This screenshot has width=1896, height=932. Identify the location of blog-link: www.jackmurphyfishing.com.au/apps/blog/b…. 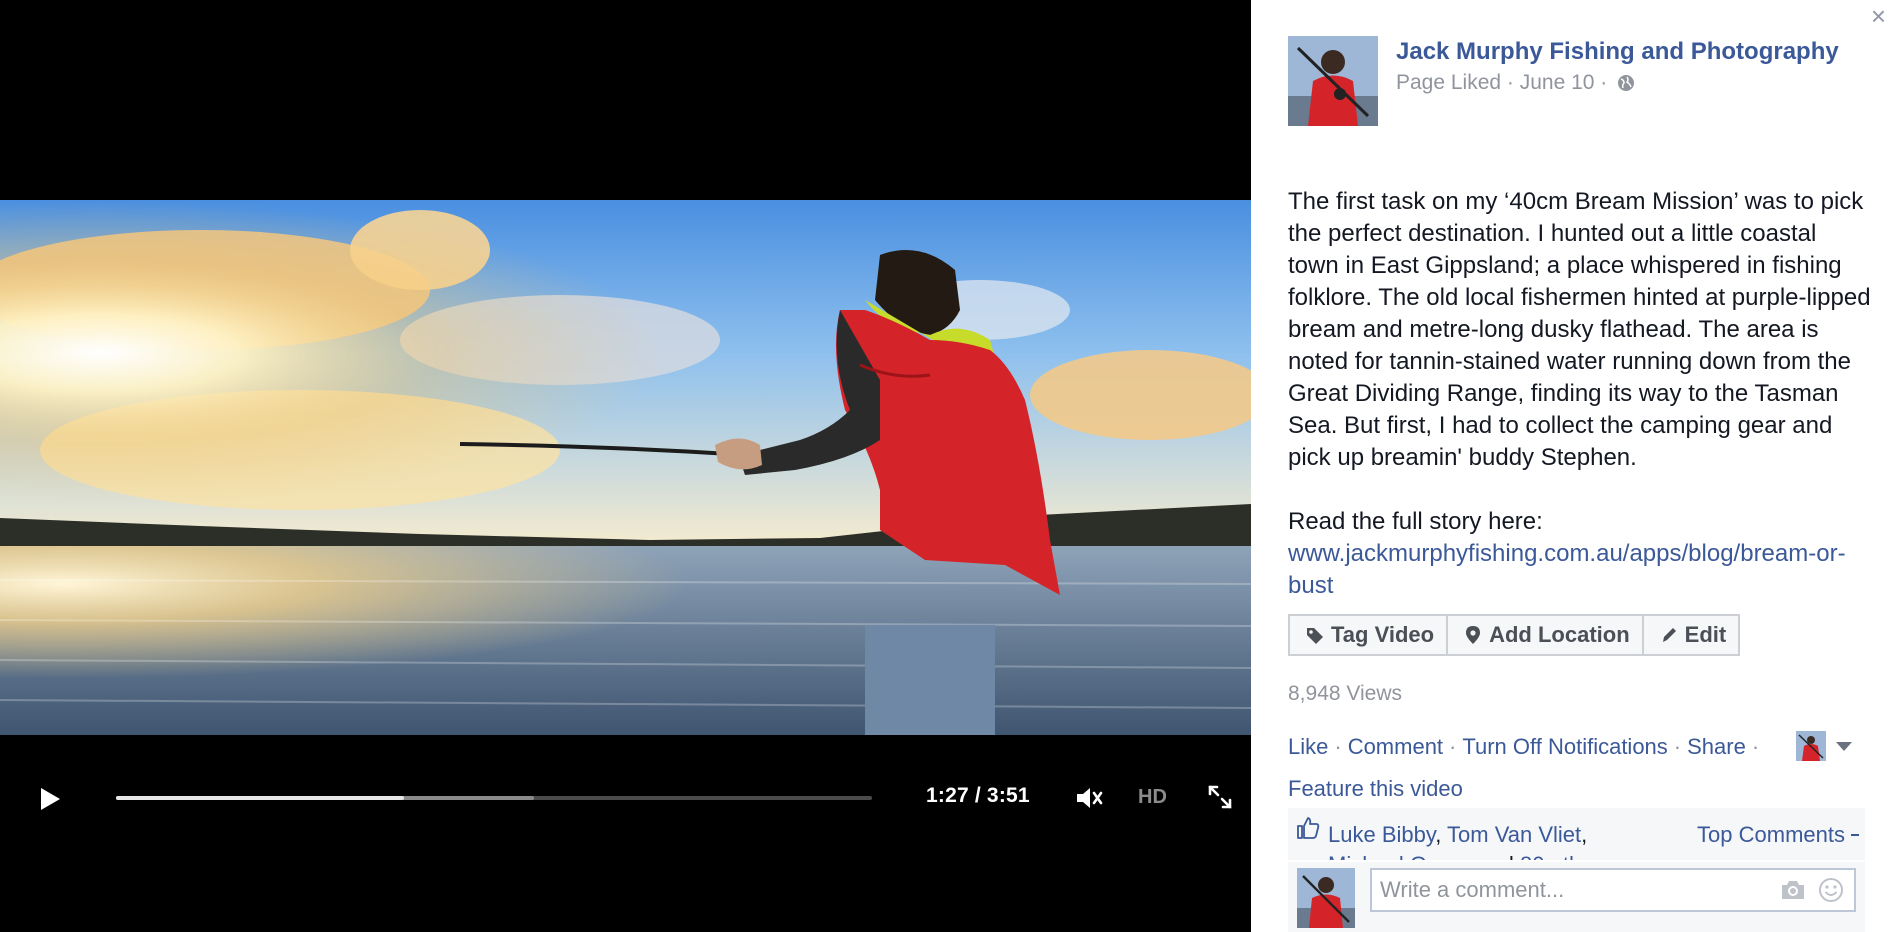
(1567, 569).